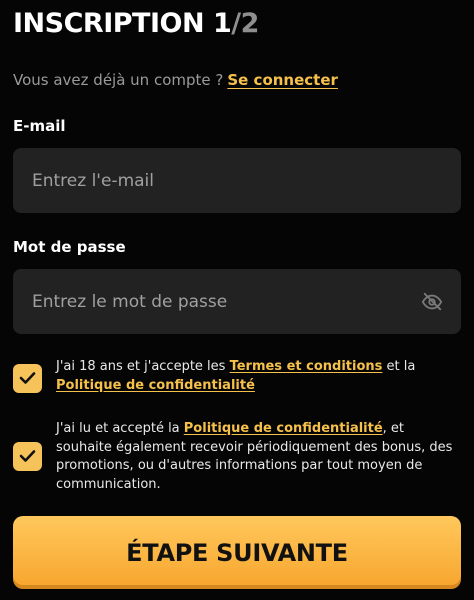  What do you see at coordinates (155, 385) in the screenshot?
I see `privacy-policy-link: Politique de confidentialité` at bounding box center [155, 385].